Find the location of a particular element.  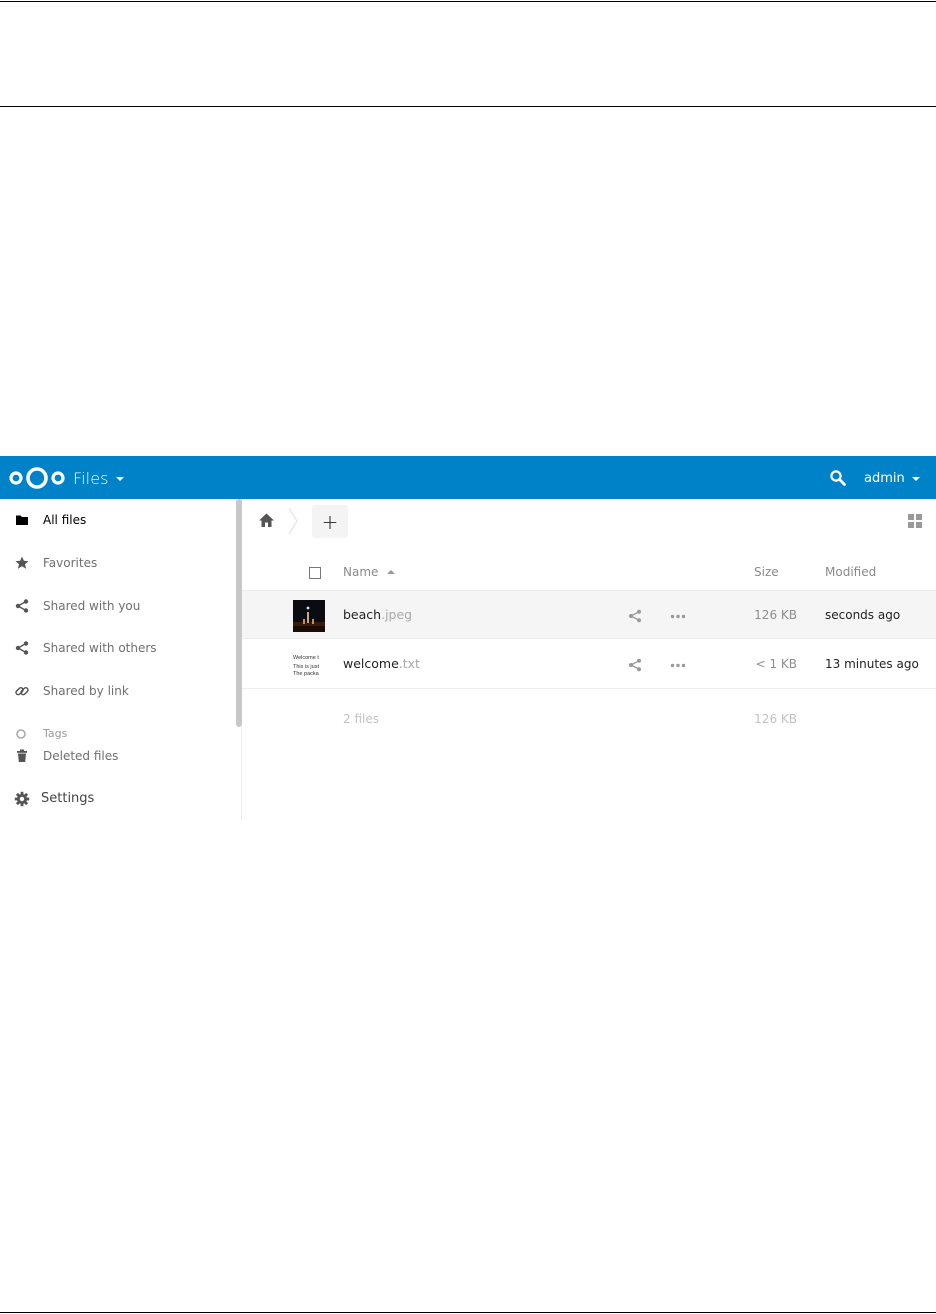

sidebar-item-label: All files is located at coordinates (65, 520).